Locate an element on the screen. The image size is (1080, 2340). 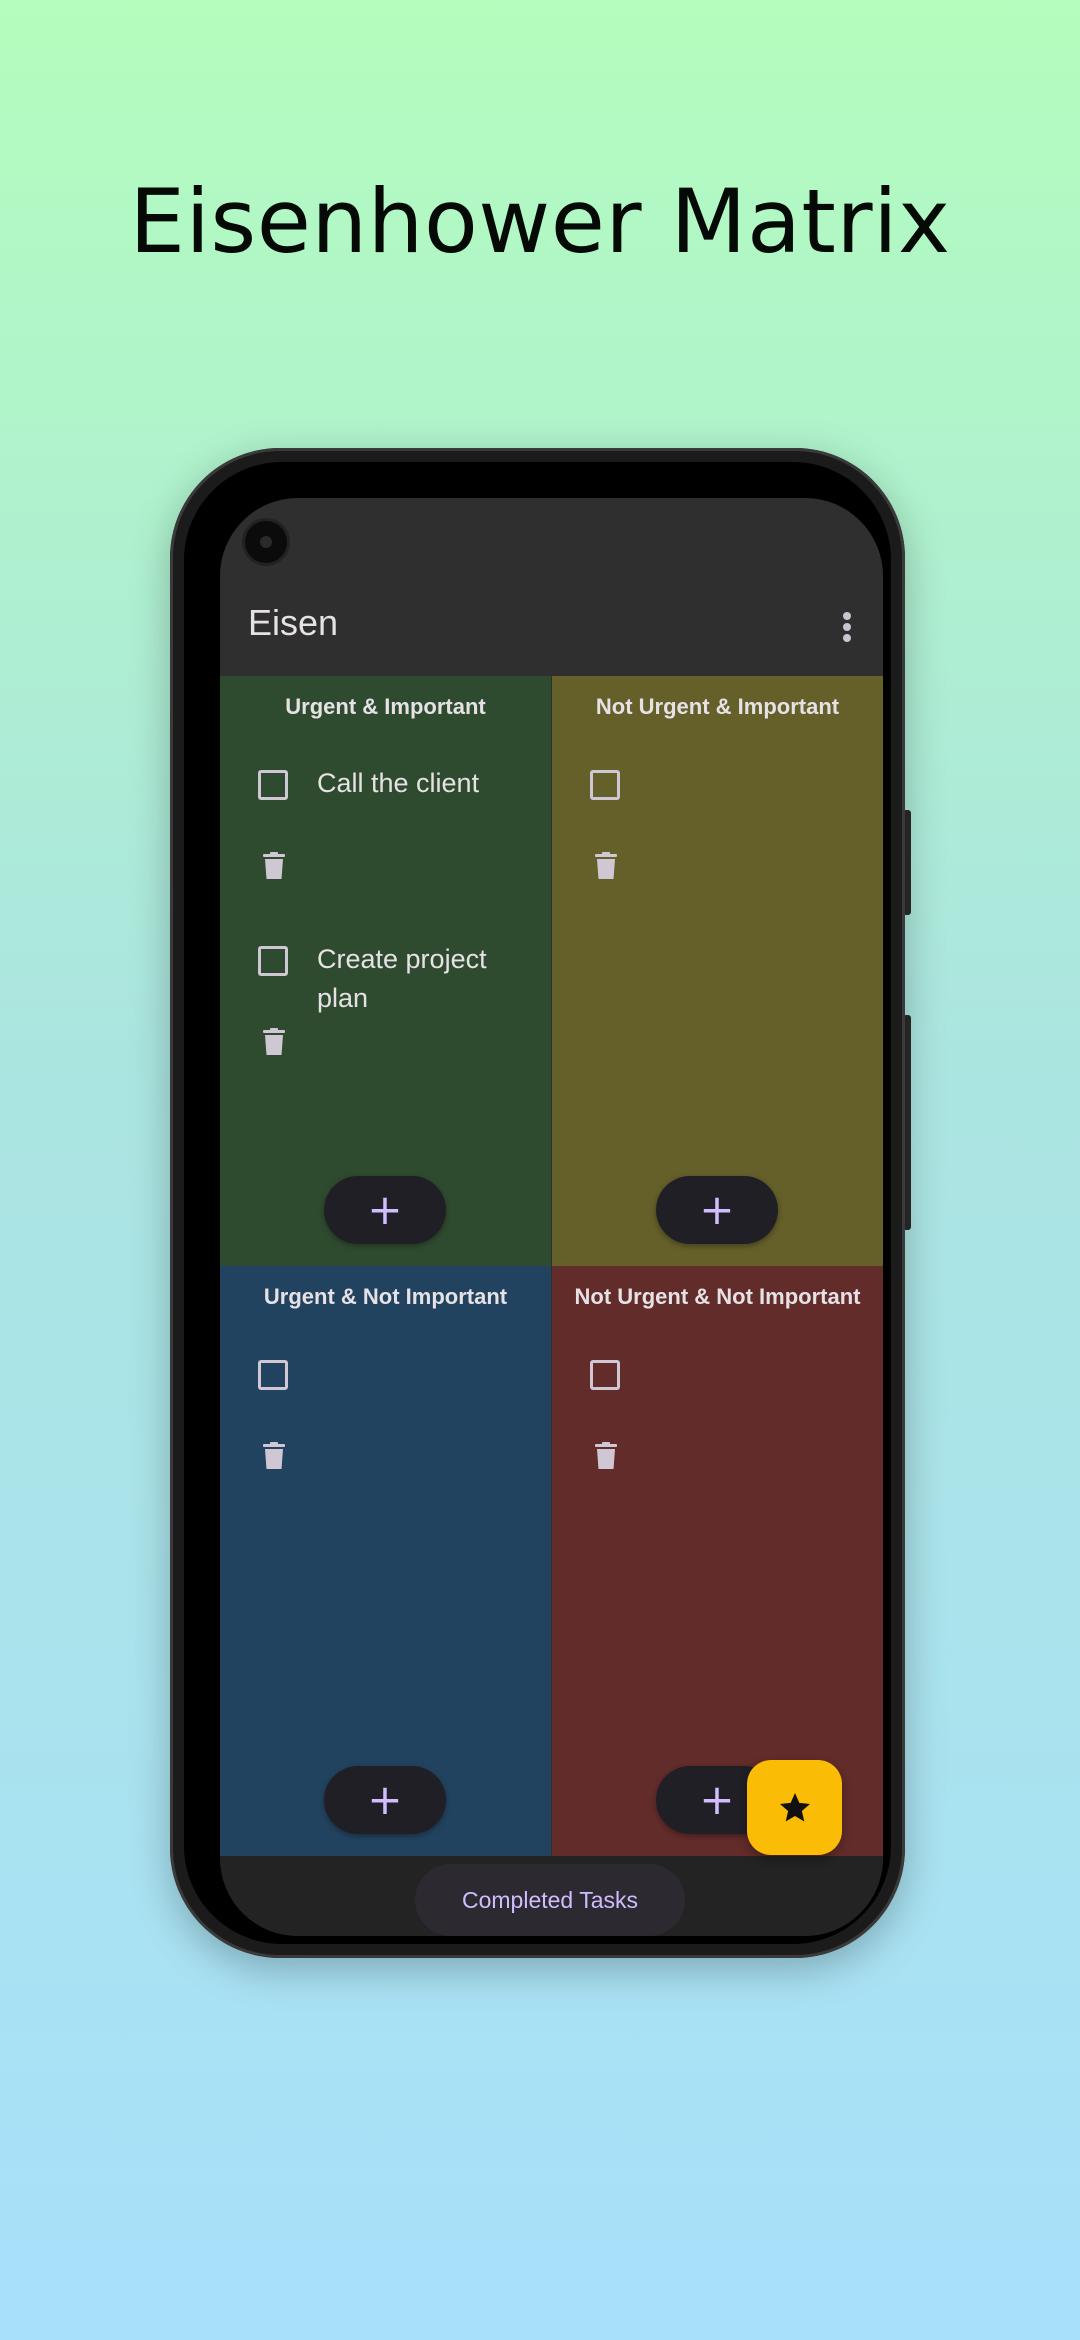
quadrant-title: Urgent & Not Important is located at coordinates (385, 1296).